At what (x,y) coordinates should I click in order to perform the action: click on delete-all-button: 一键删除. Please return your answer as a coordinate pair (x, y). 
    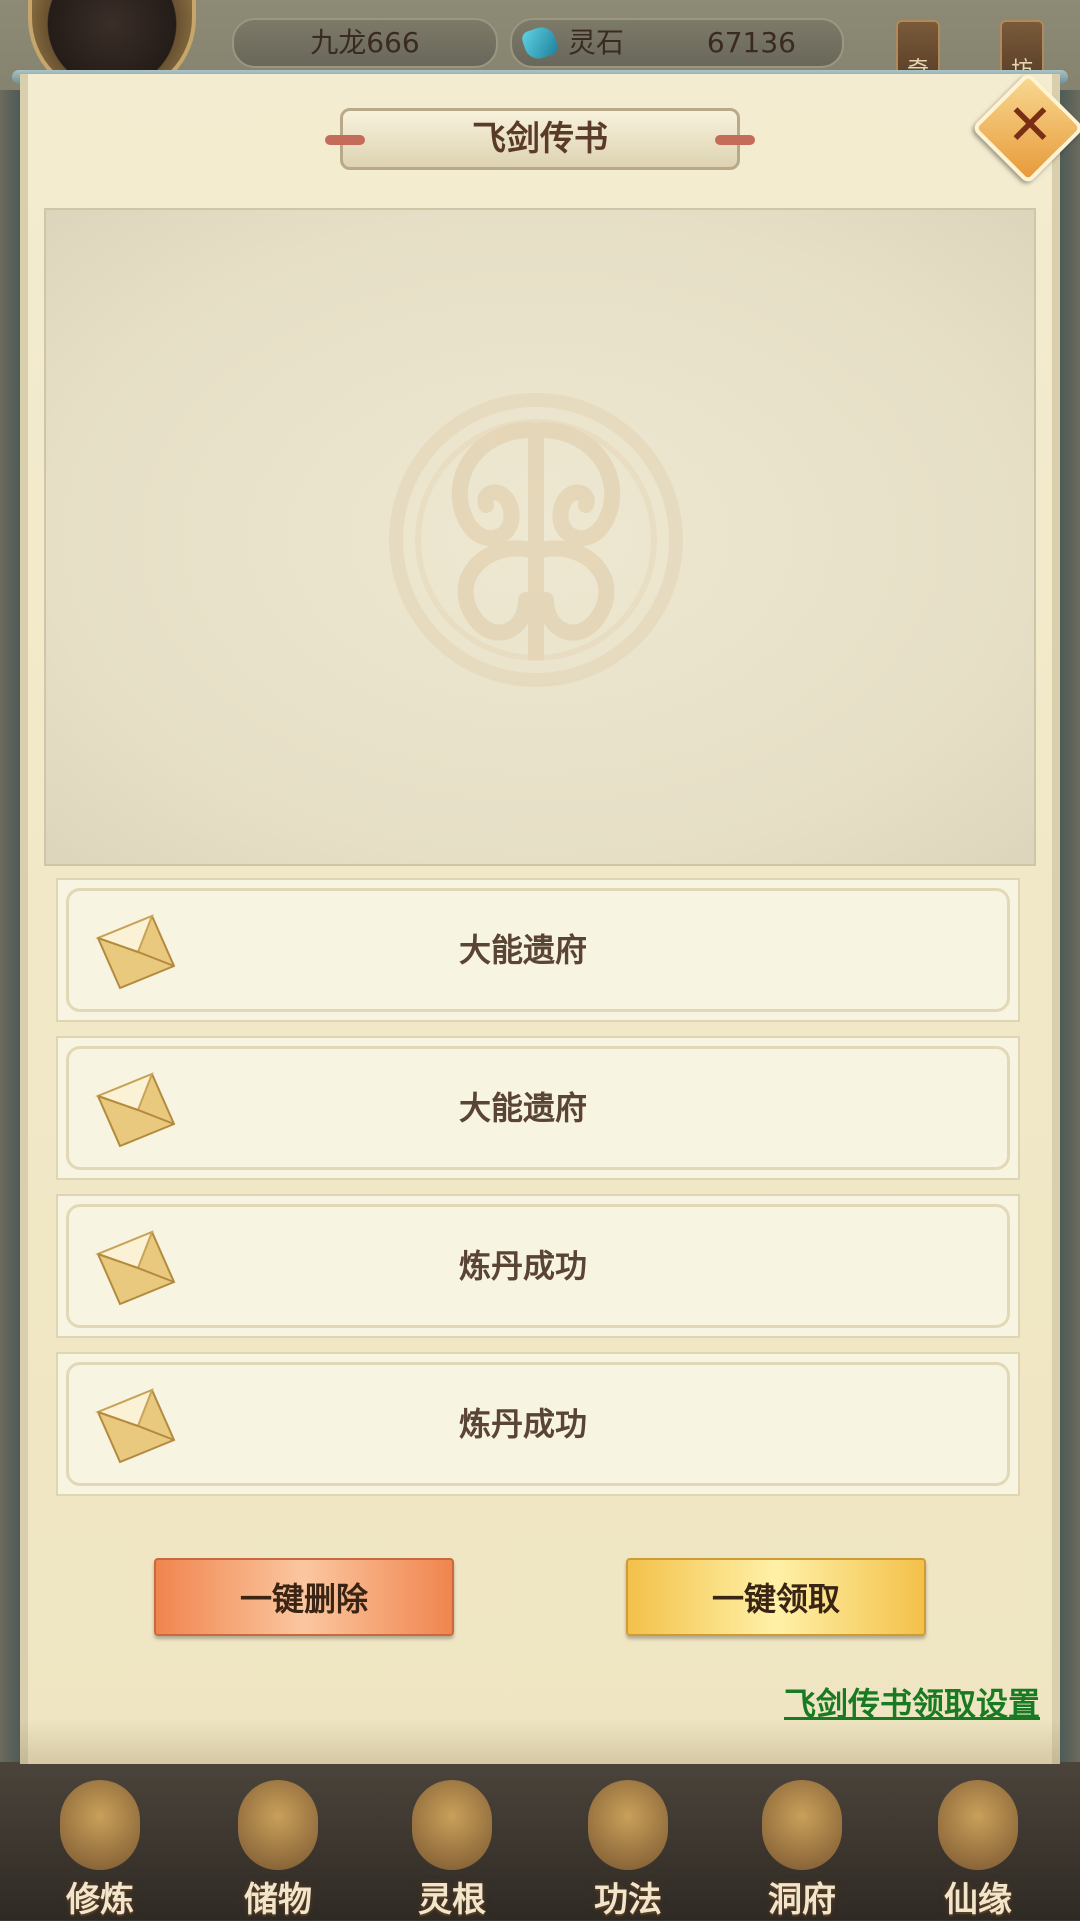
    Looking at the image, I should click on (304, 1597).